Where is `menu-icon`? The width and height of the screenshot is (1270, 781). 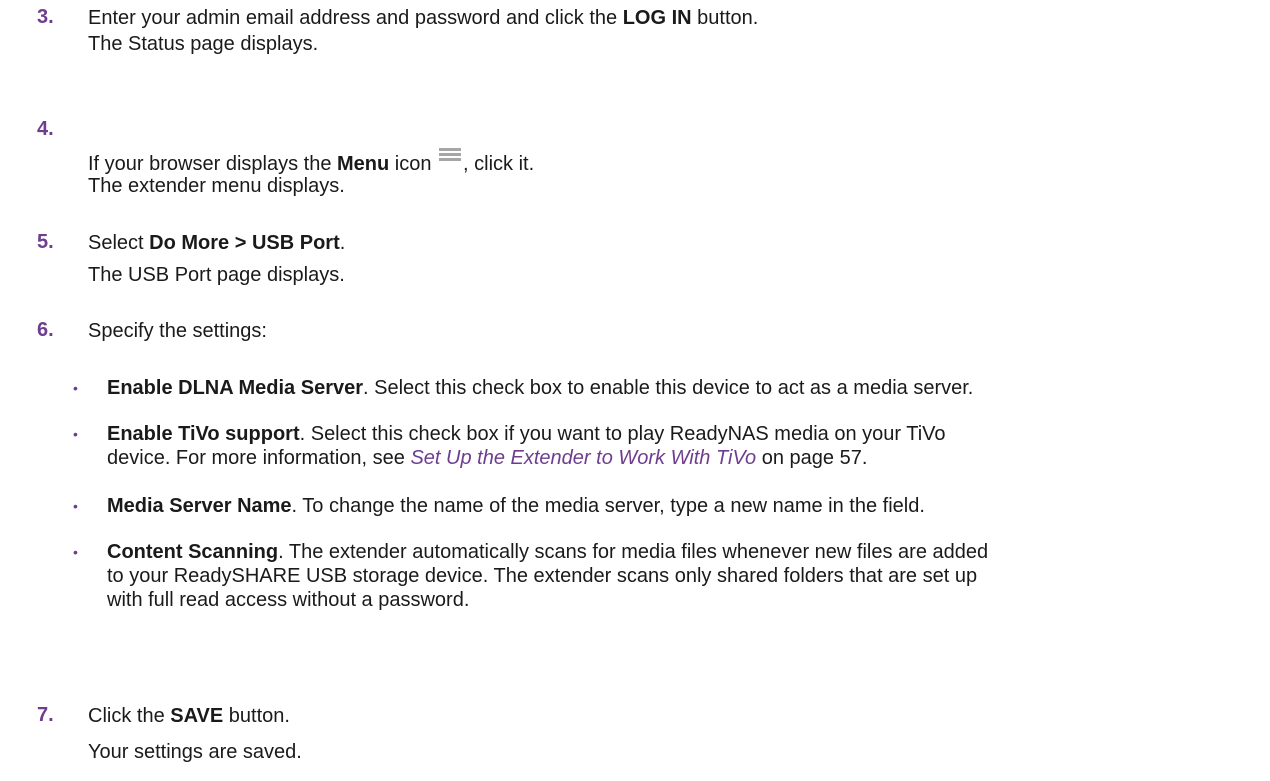 menu-icon is located at coordinates (450, 155).